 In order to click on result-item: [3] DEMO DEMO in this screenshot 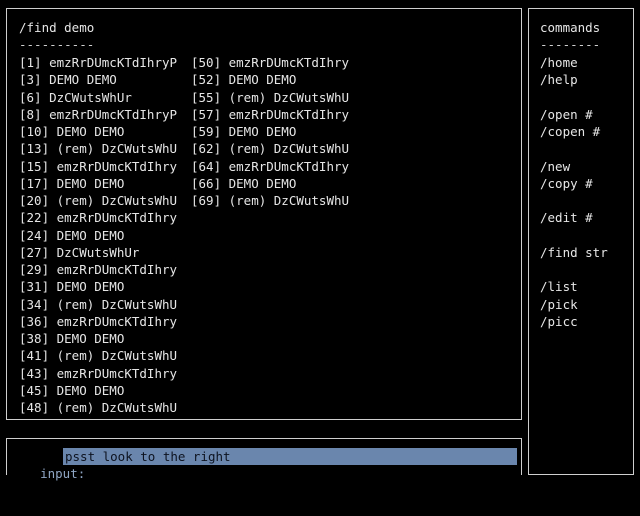, I will do `click(98, 79)`.